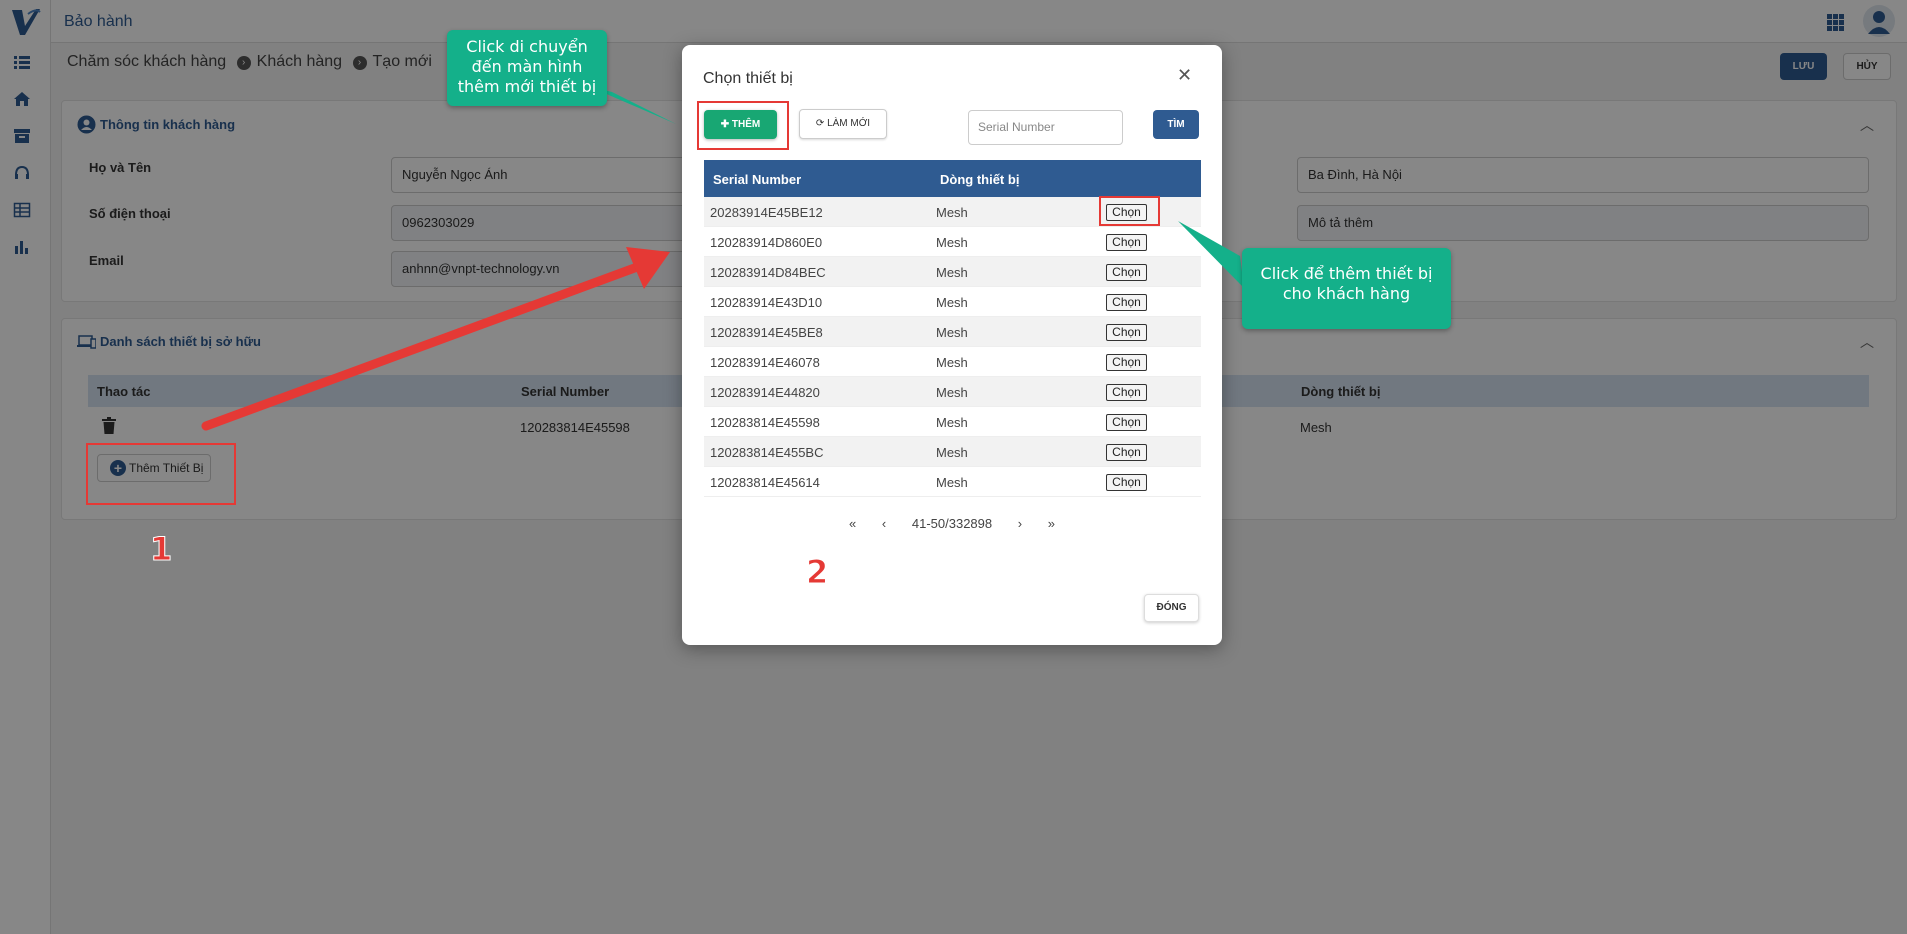 Image resolution: width=1907 pixels, height=934 pixels. I want to click on close-button: ĐÓNG, so click(1171, 608).